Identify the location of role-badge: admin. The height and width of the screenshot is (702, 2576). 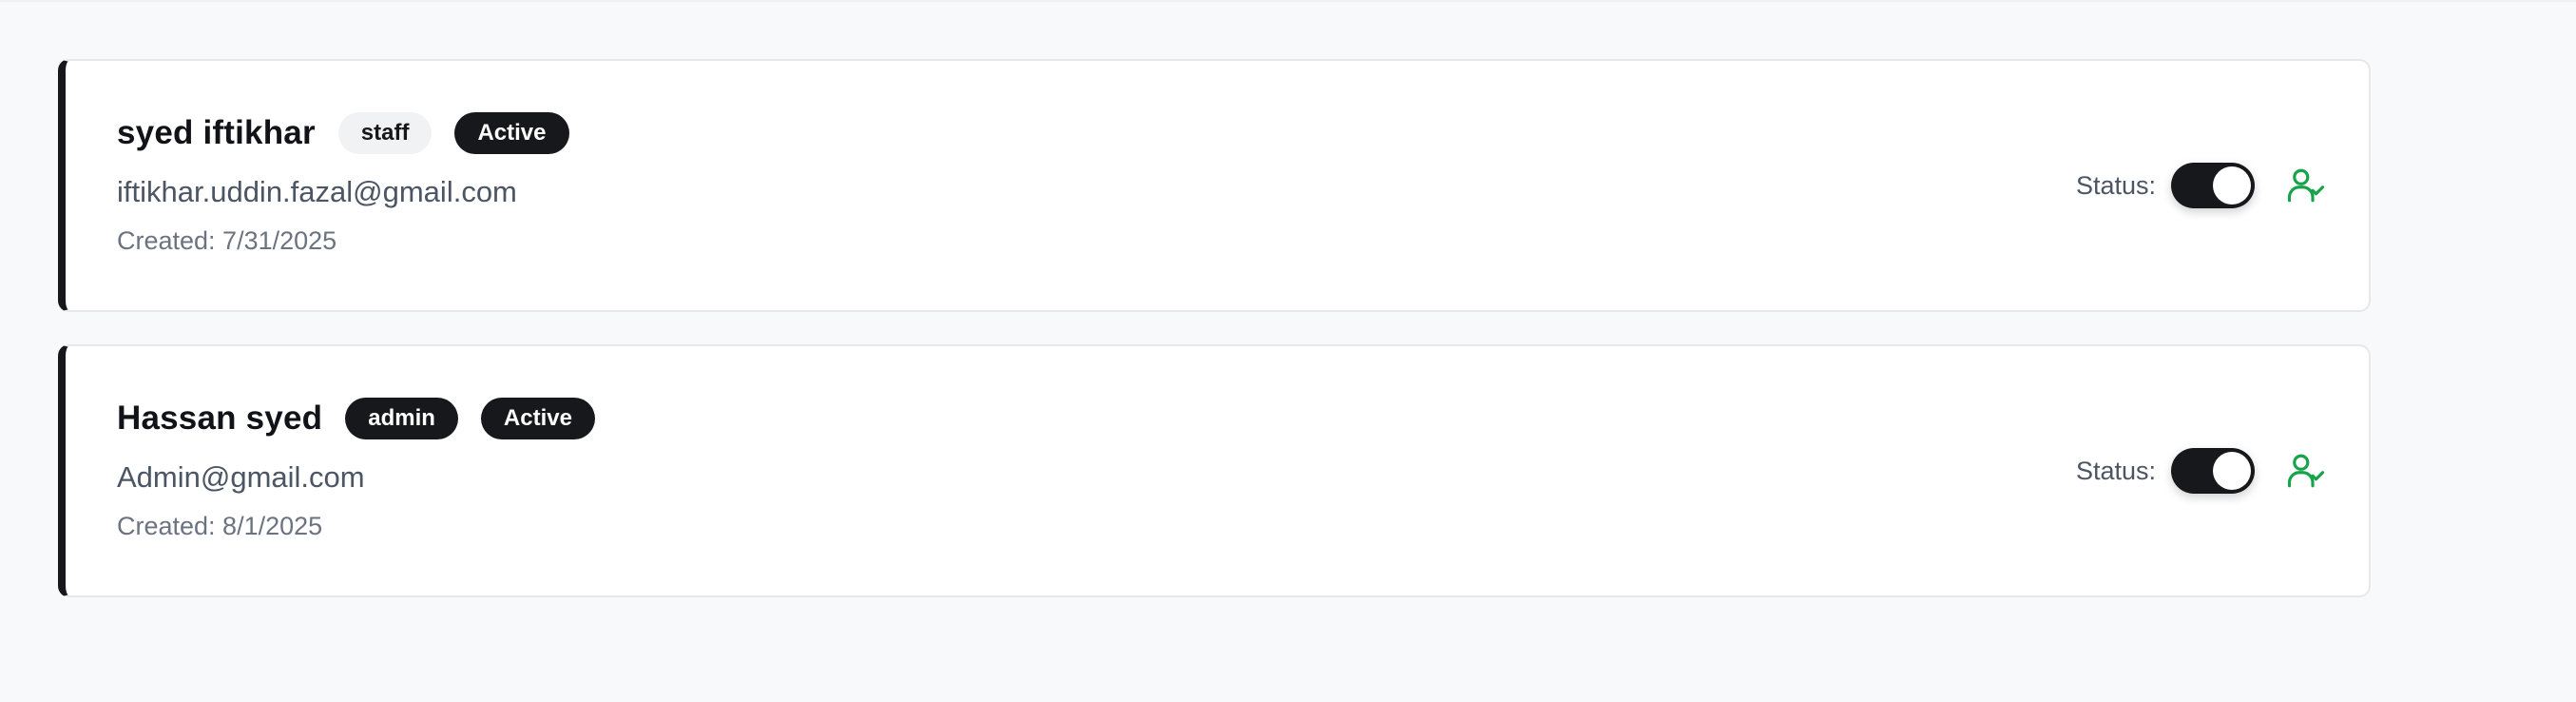
(402, 418).